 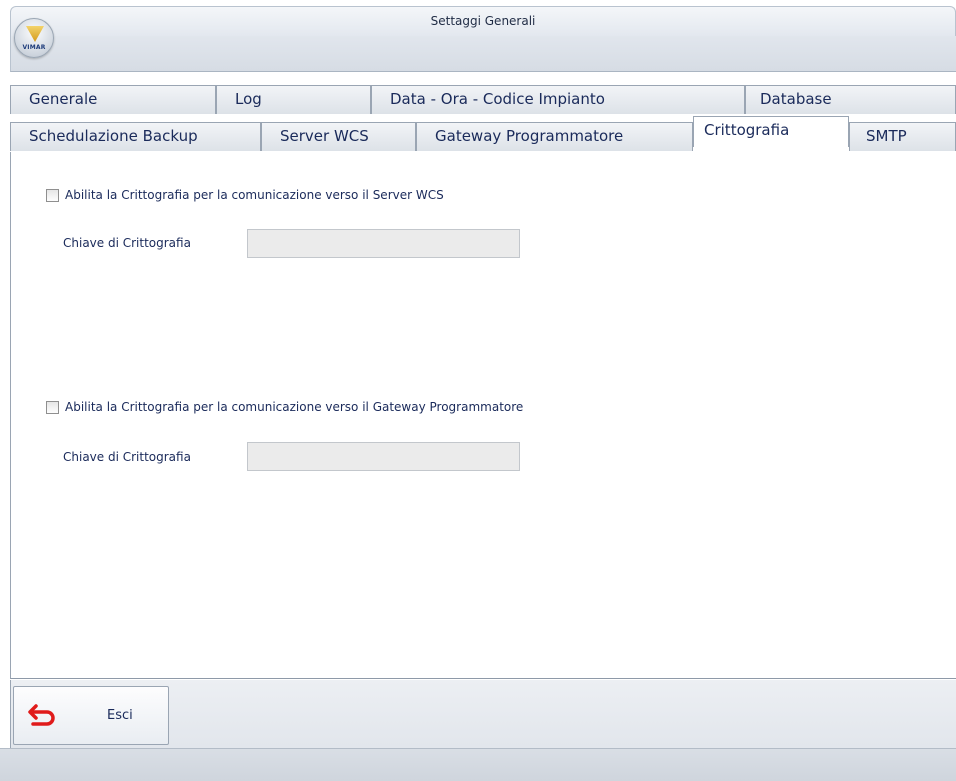 What do you see at coordinates (52, 195) in the screenshot?
I see `server-crypto-checkbox` at bounding box center [52, 195].